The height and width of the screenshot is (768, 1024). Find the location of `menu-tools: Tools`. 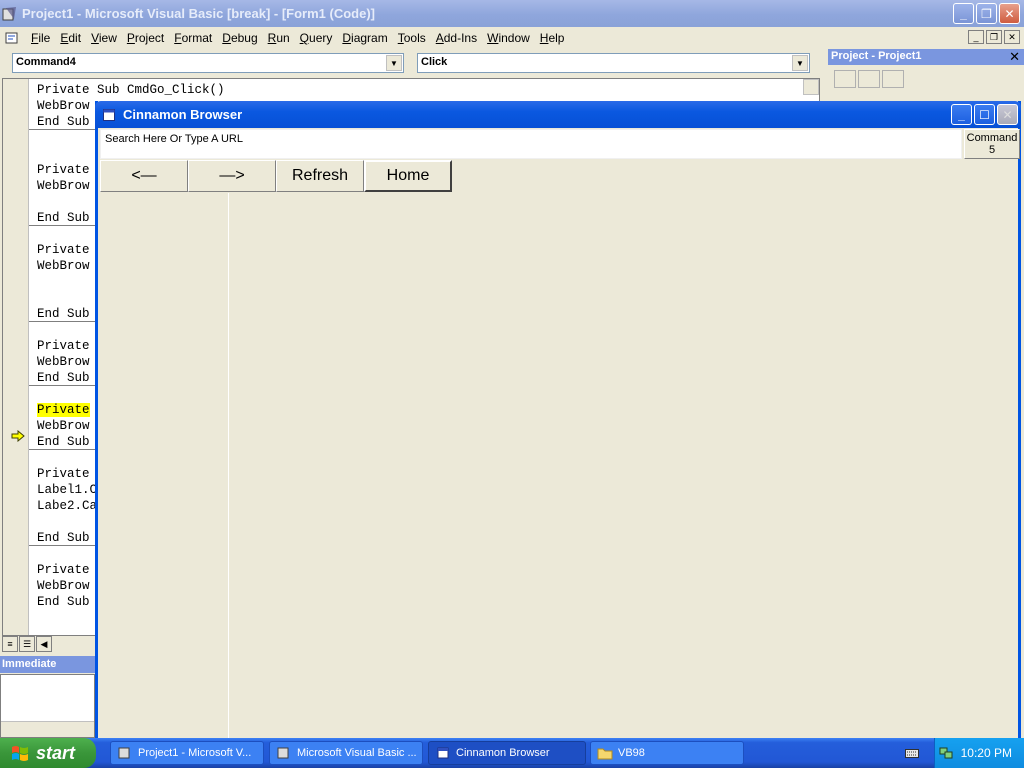

menu-tools: Tools is located at coordinates (412, 38).